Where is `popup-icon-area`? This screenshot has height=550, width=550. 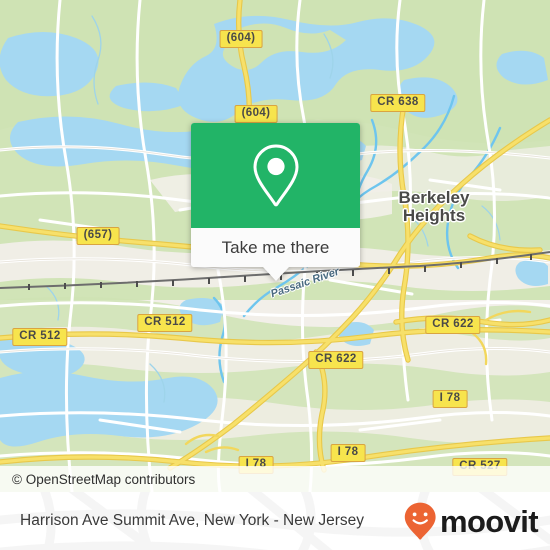 popup-icon-area is located at coordinates (275, 175).